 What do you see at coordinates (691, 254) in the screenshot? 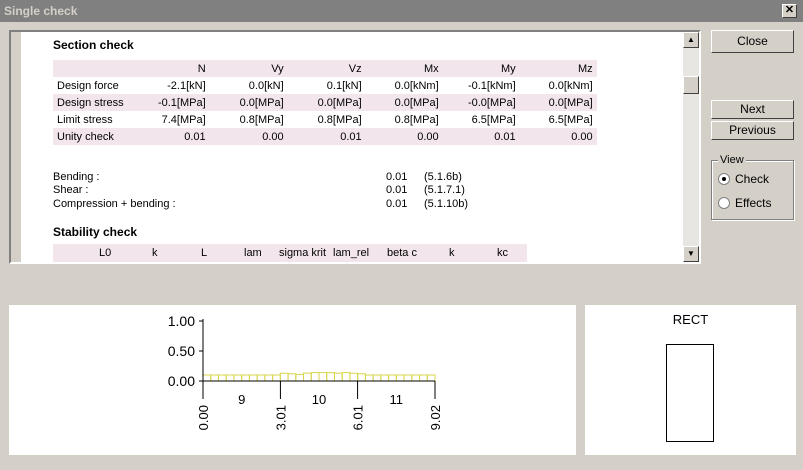
I see `scroll-down-icon: ▼` at bounding box center [691, 254].